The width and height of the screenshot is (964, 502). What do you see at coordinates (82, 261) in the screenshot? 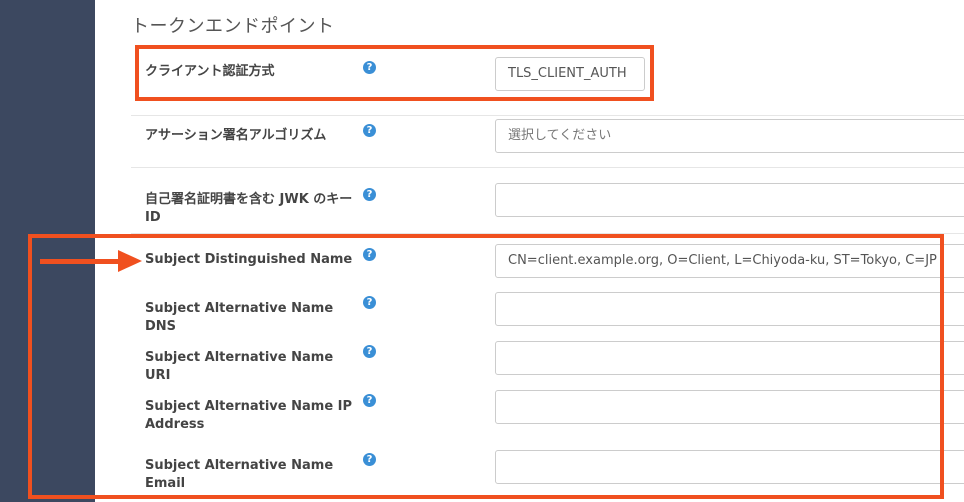
I see `annotation-arrow` at bounding box center [82, 261].